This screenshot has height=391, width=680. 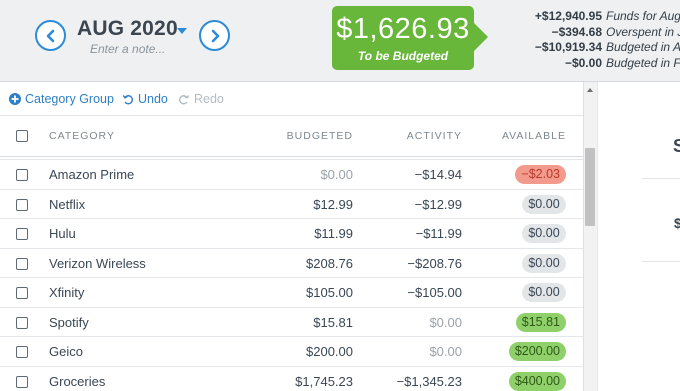 I want to click on scrollbar-thumb, so click(x=590, y=187).